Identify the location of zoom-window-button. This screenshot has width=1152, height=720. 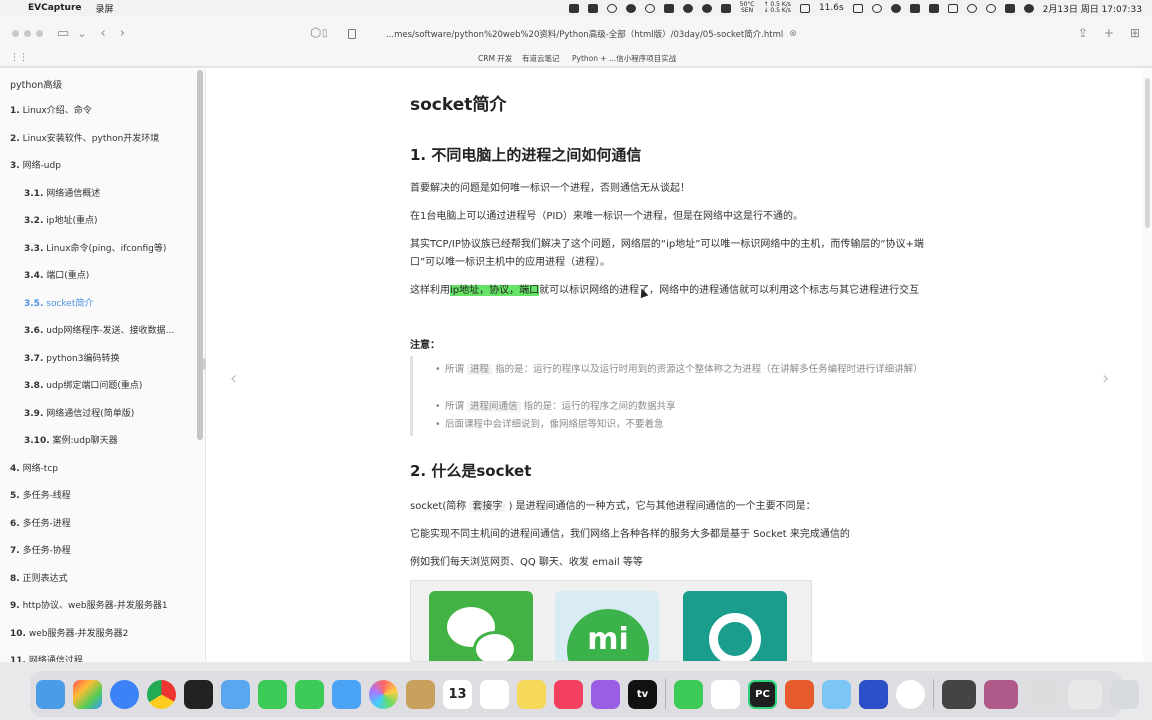
(39, 33).